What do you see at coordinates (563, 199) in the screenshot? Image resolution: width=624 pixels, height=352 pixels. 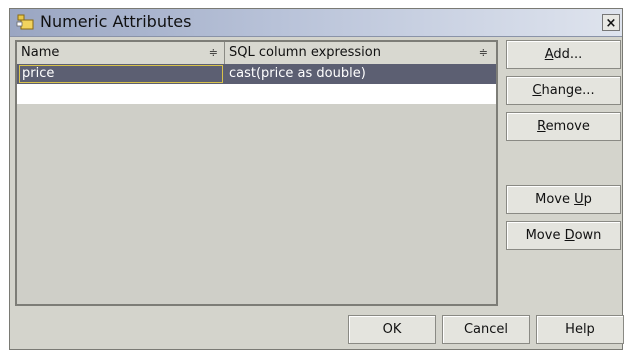 I see `move-up-button: Move Up` at bounding box center [563, 199].